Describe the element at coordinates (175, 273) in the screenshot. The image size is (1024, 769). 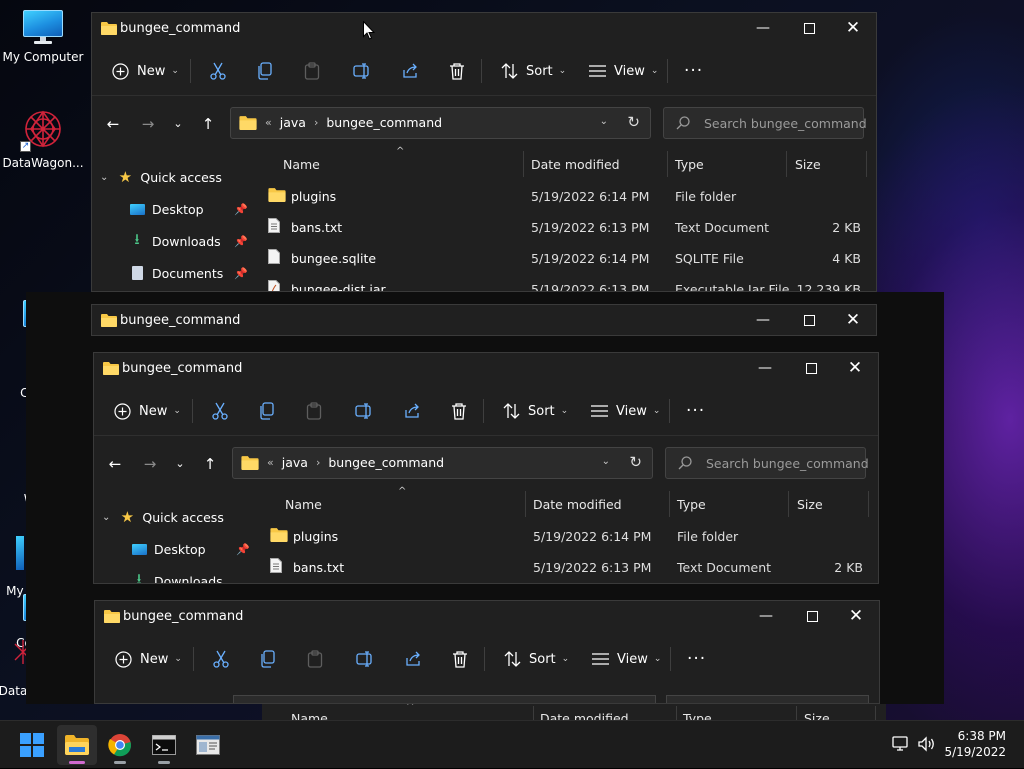
I see `sidebar-item-documents: Documents` at that location.